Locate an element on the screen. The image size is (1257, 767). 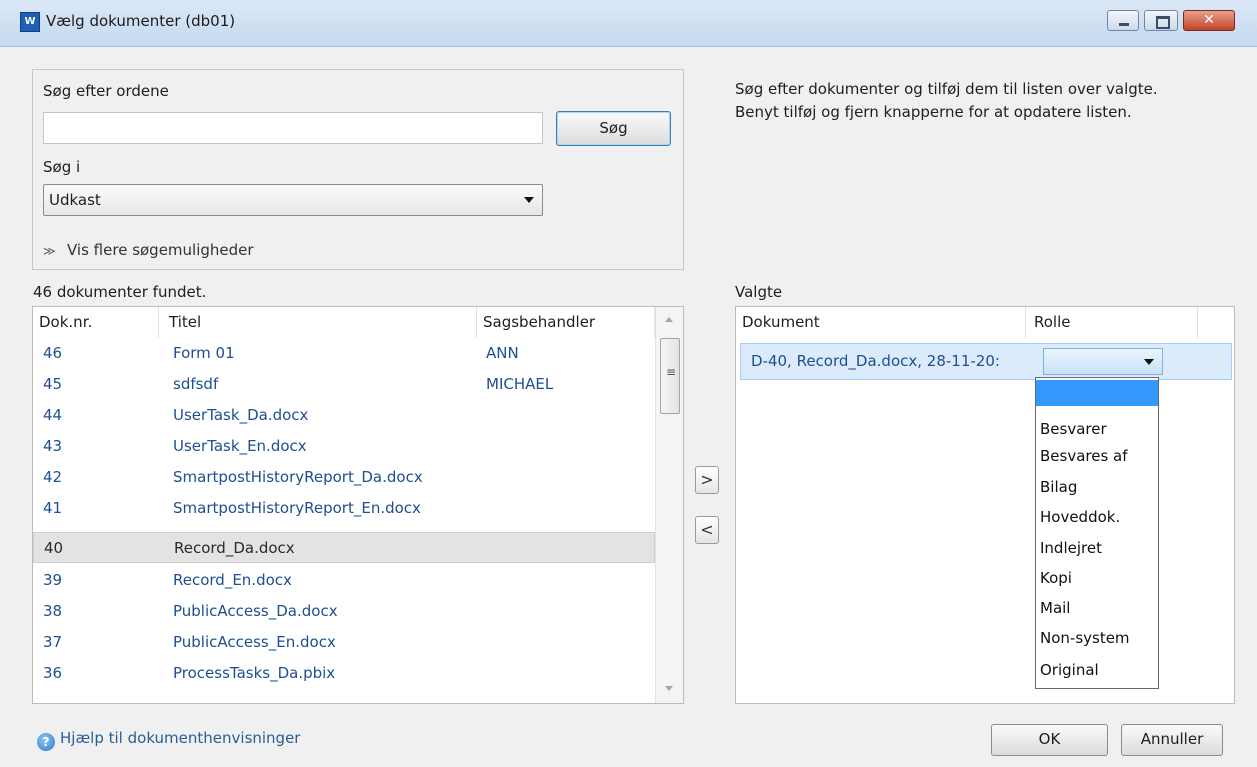
selected-list-label: Valgte is located at coordinates (759, 292).